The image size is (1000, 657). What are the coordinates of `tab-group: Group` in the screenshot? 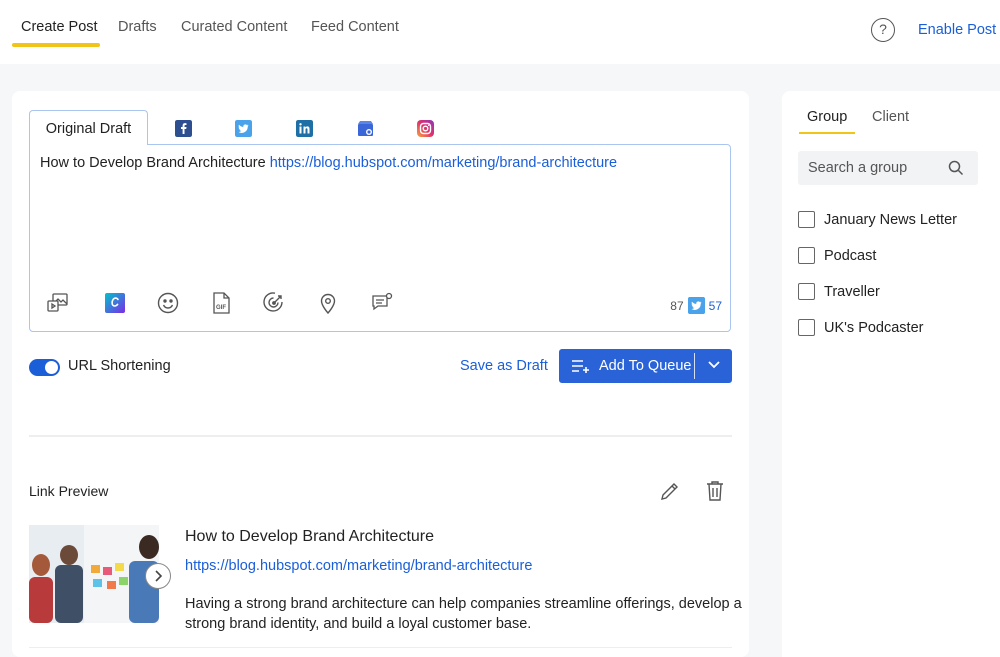 It's located at (827, 117).